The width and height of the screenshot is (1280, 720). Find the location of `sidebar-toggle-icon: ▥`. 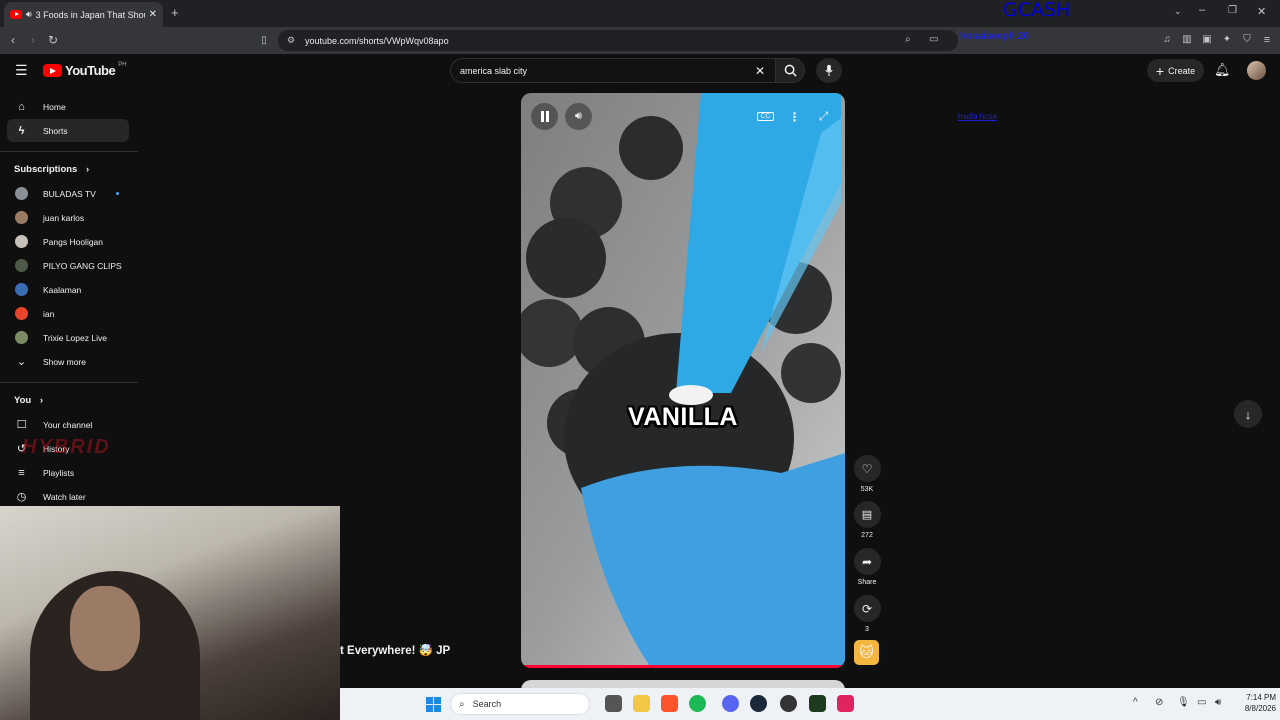

sidebar-toggle-icon: ▥ is located at coordinates (1187, 40).